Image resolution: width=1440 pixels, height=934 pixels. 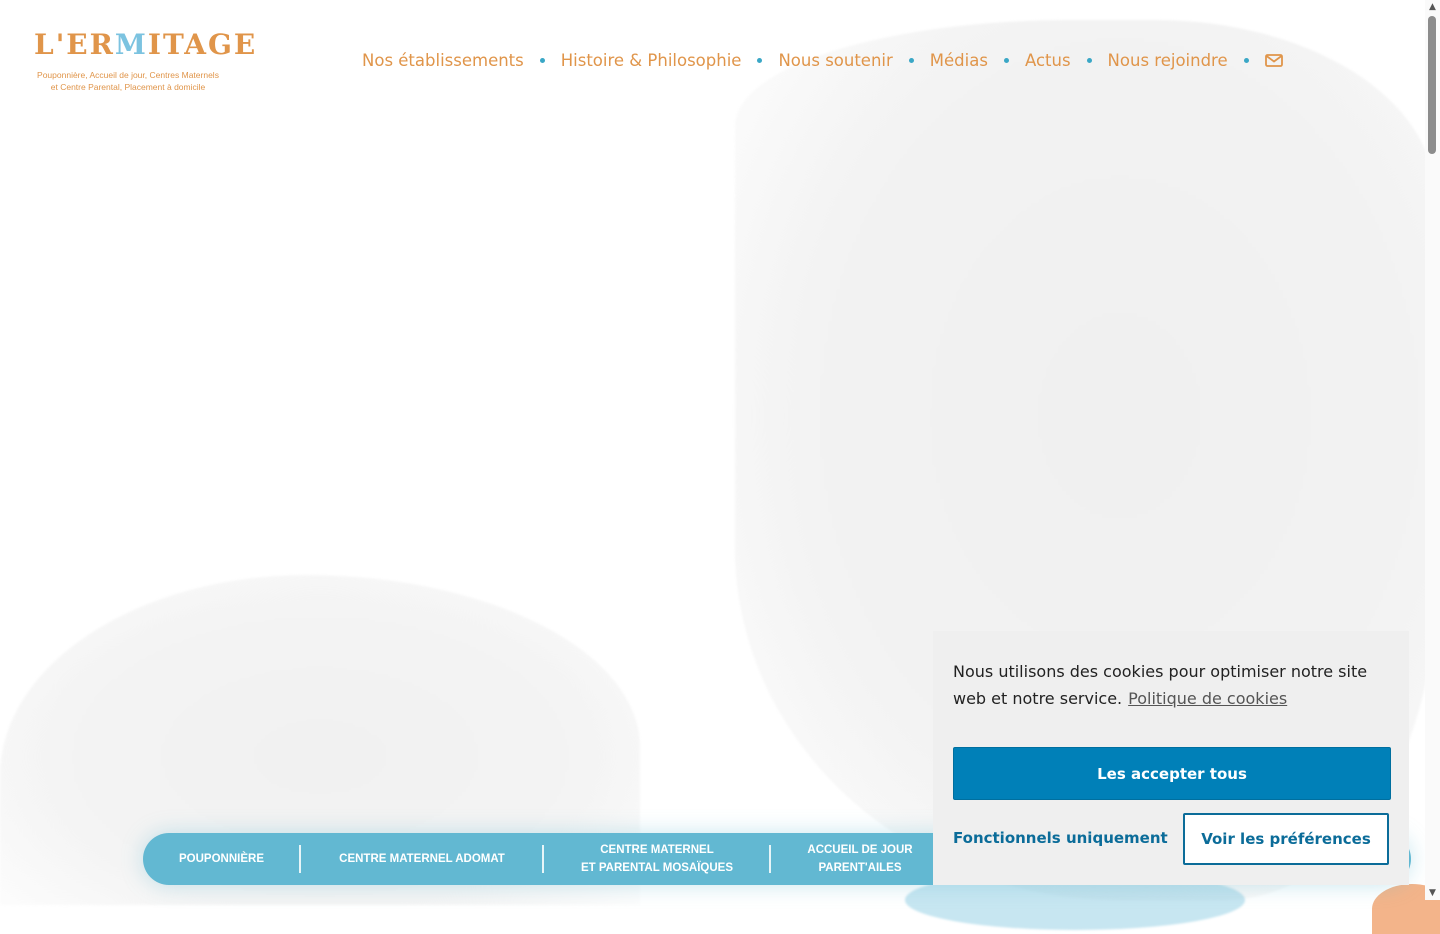 I want to click on pill-item-parentailes: ACCUEIL DE JOUR PARENT'AILES, so click(x=860, y=859).